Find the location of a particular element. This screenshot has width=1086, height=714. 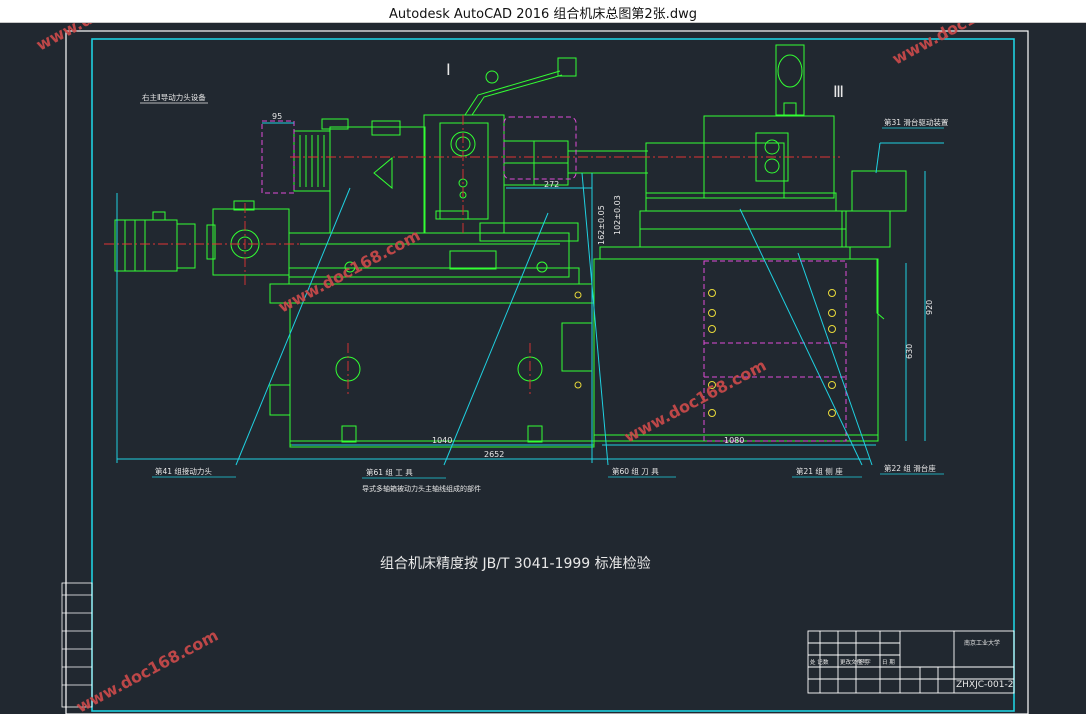

dim-2652: 2652 is located at coordinates (494, 454).